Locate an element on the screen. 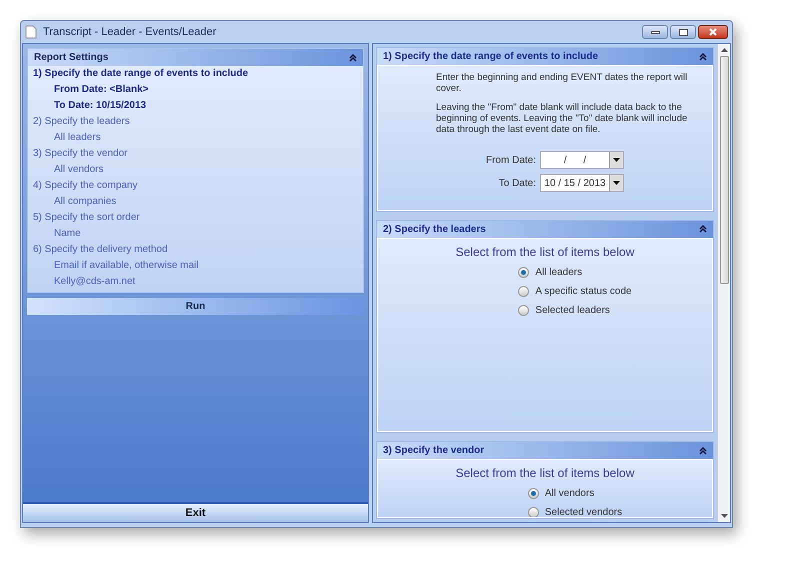  section-header: 2) Specify the leaders is located at coordinates (545, 229).